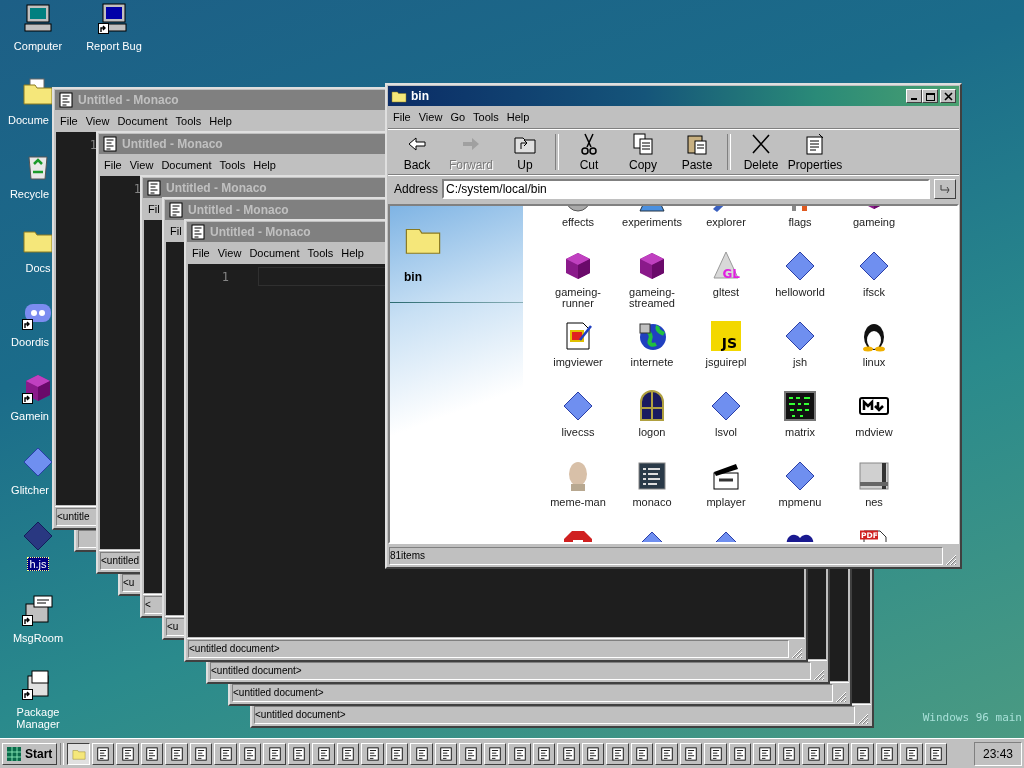 Image resolution: width=1024 pixels, height=768 pixels. What do you see at coordinates (28, 120) in the screenshot?
I see `desktop-icon-label: Docume` at bounding box center [28, 120].